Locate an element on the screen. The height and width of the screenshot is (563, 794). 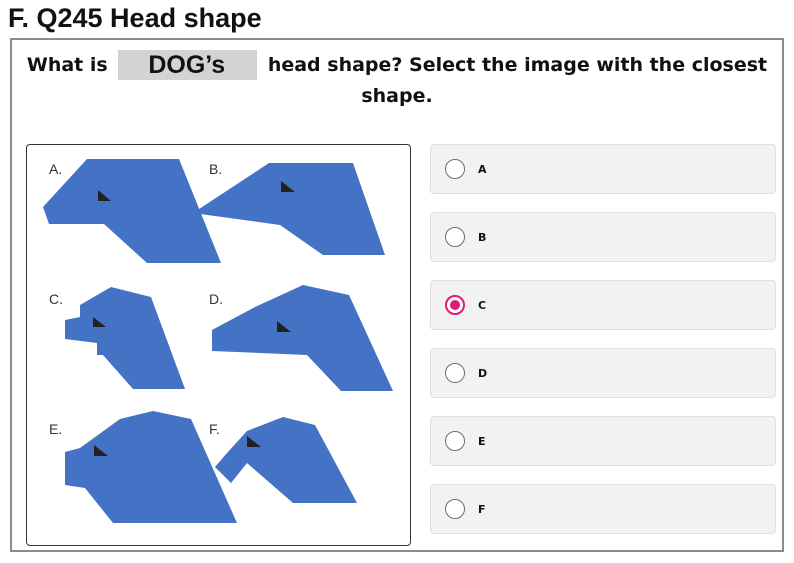
option-e: E is located at coordinates (603, 441).